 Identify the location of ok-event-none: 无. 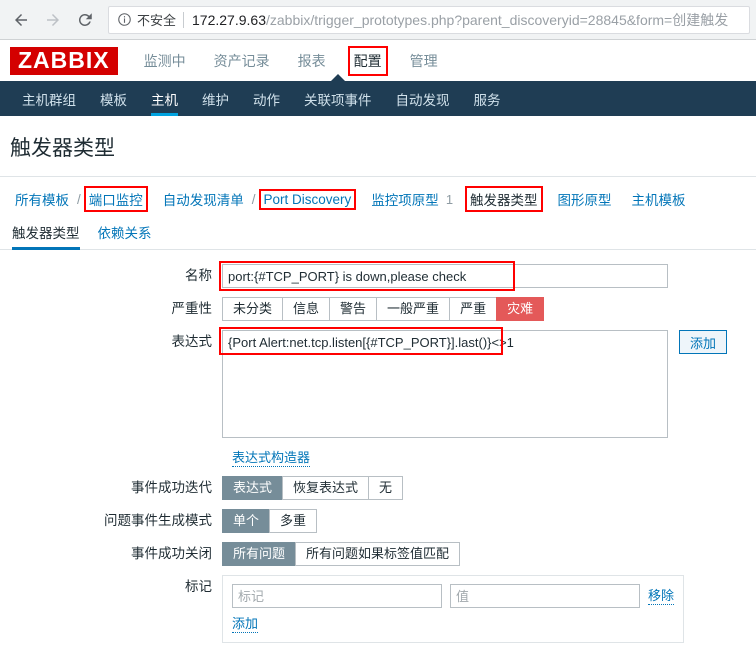
(386, 488).